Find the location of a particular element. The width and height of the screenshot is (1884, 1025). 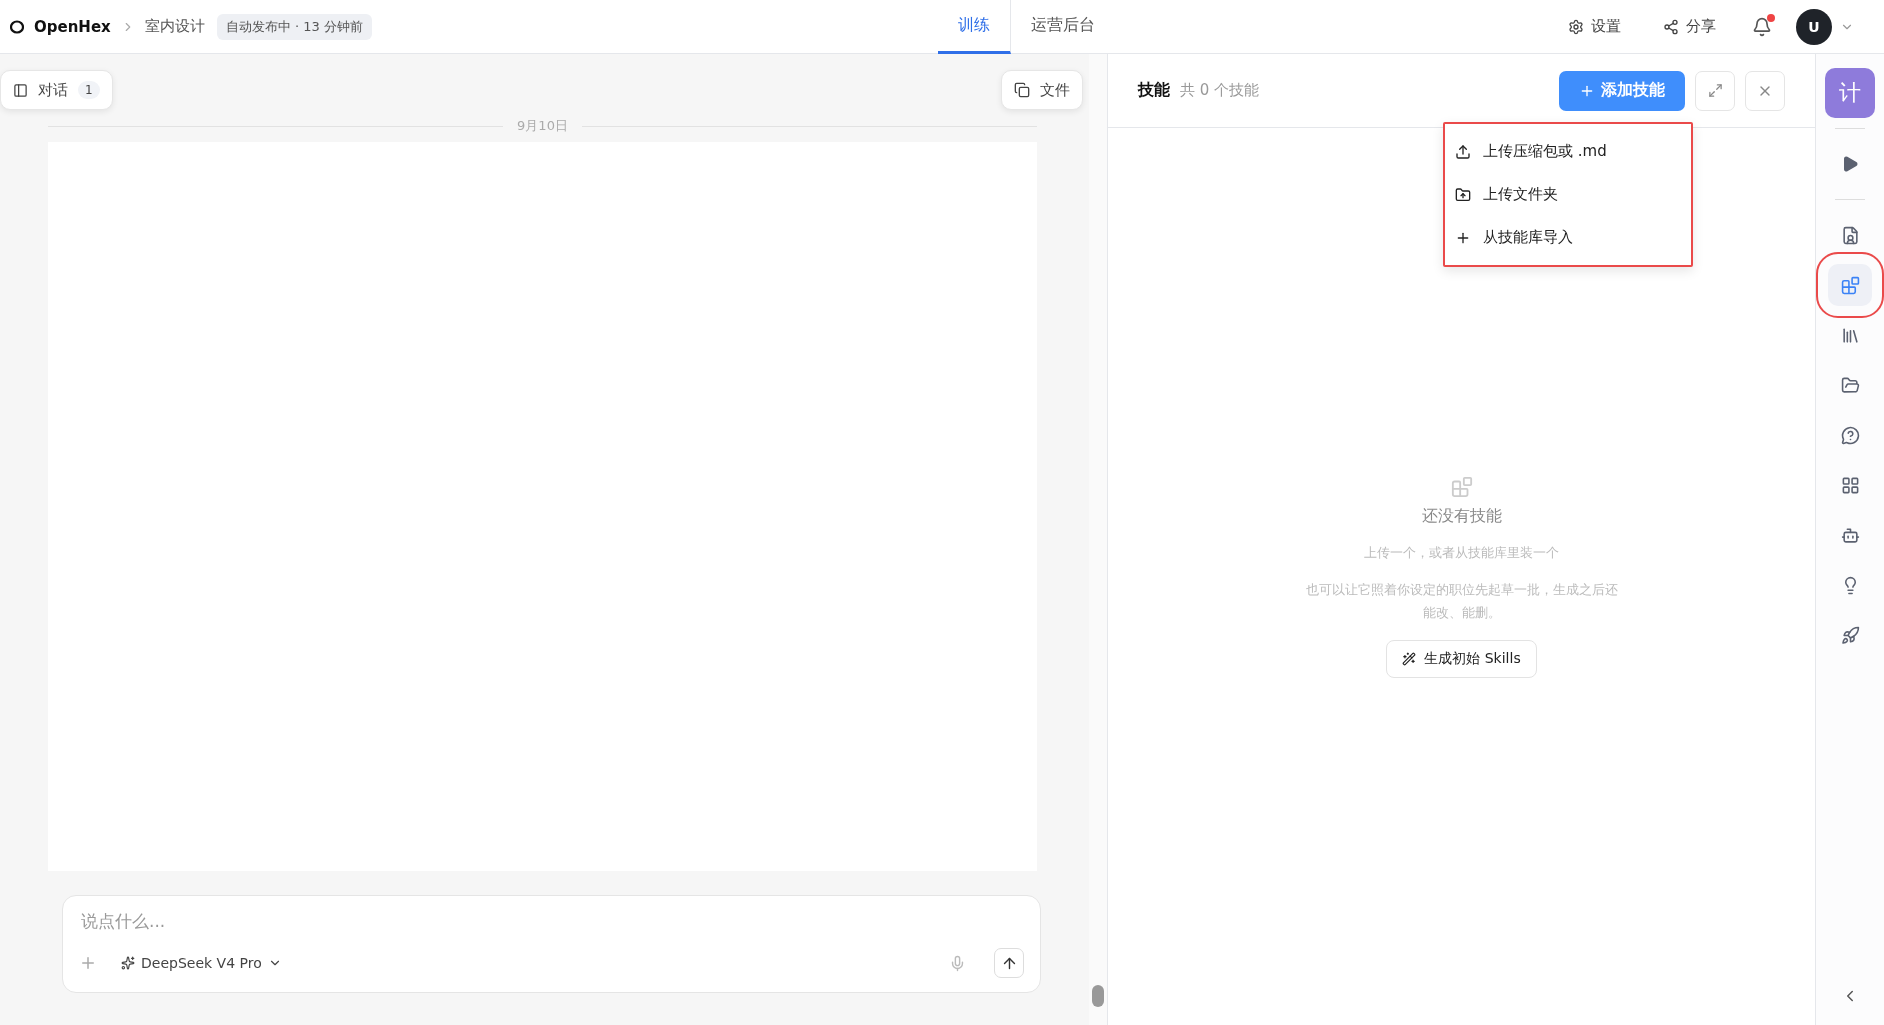

copy-icon is located at coordinates (1022, 90).